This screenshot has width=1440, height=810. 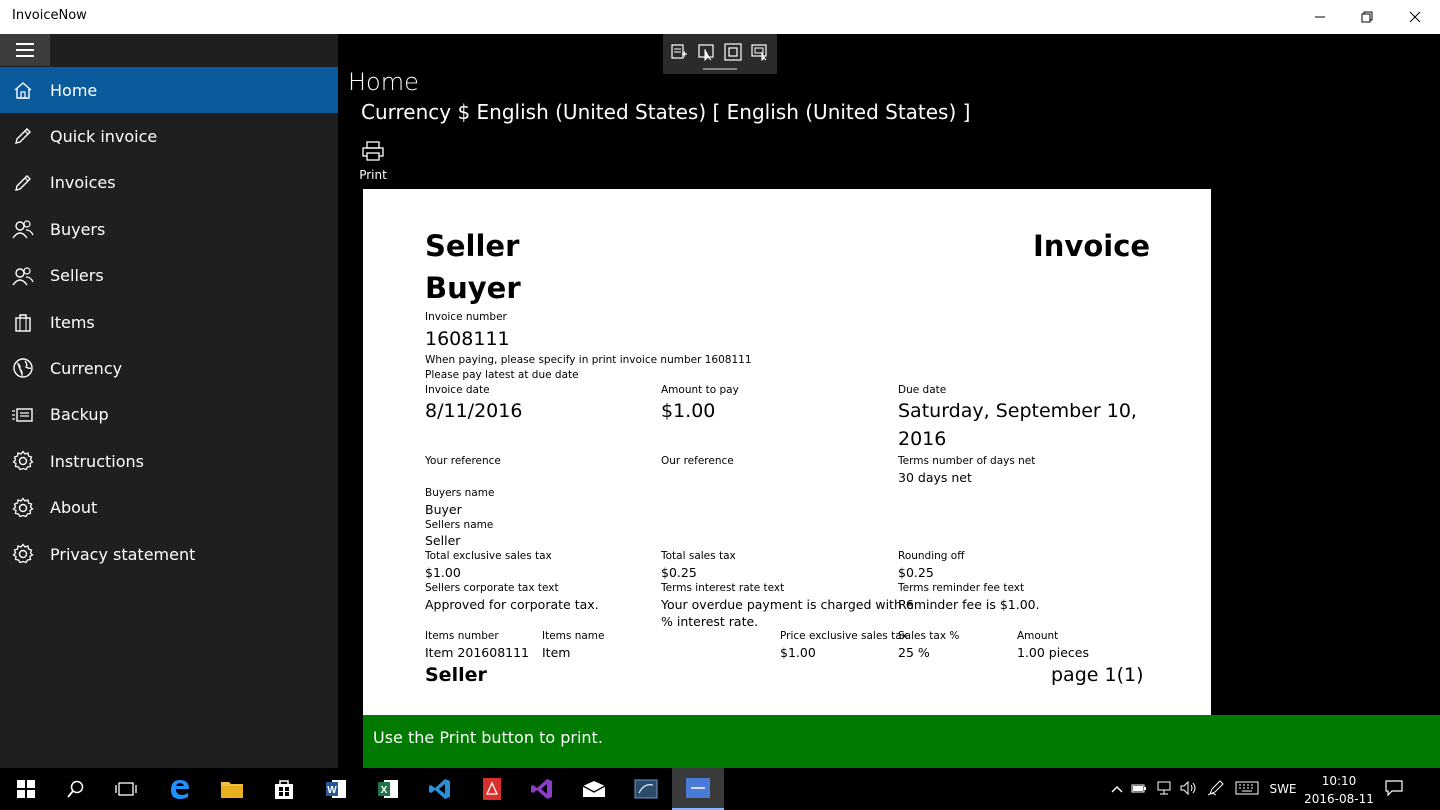 I want to click on pdf-icon, so click(x=492, y=789).